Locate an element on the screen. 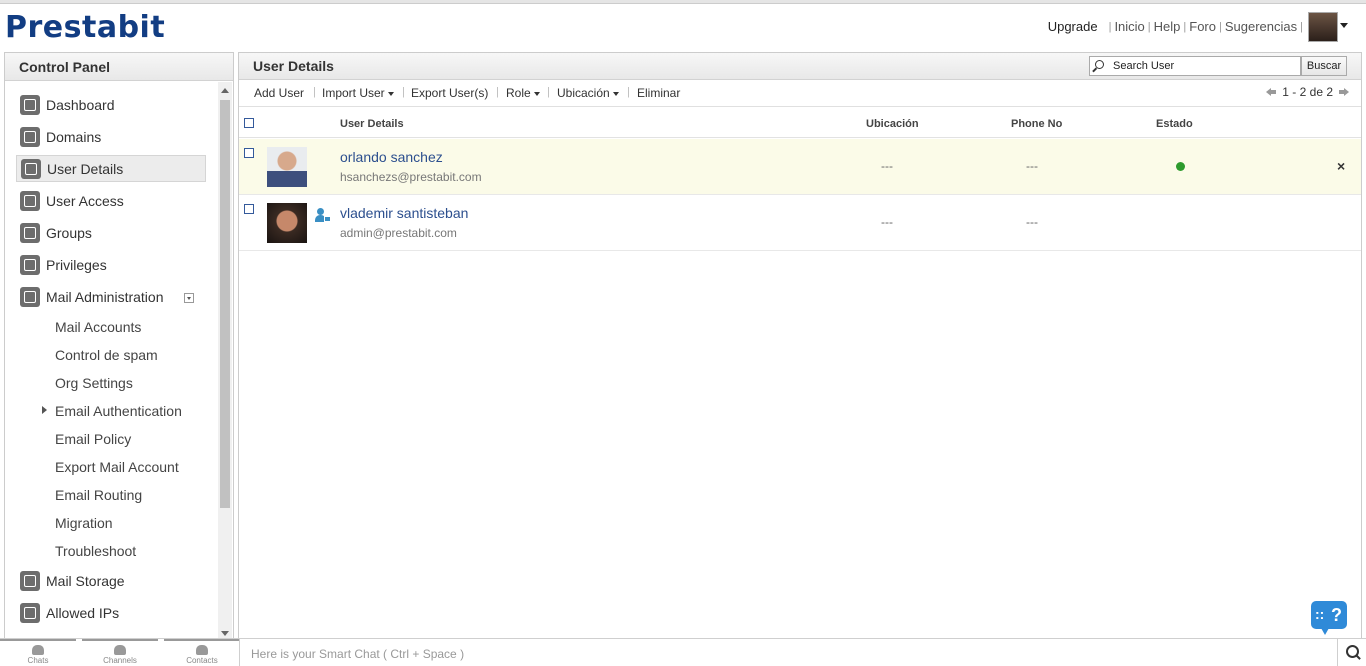 The image size is (1366, 666). user-email: admin@prestabit.com is located at coordinates (398, 233).